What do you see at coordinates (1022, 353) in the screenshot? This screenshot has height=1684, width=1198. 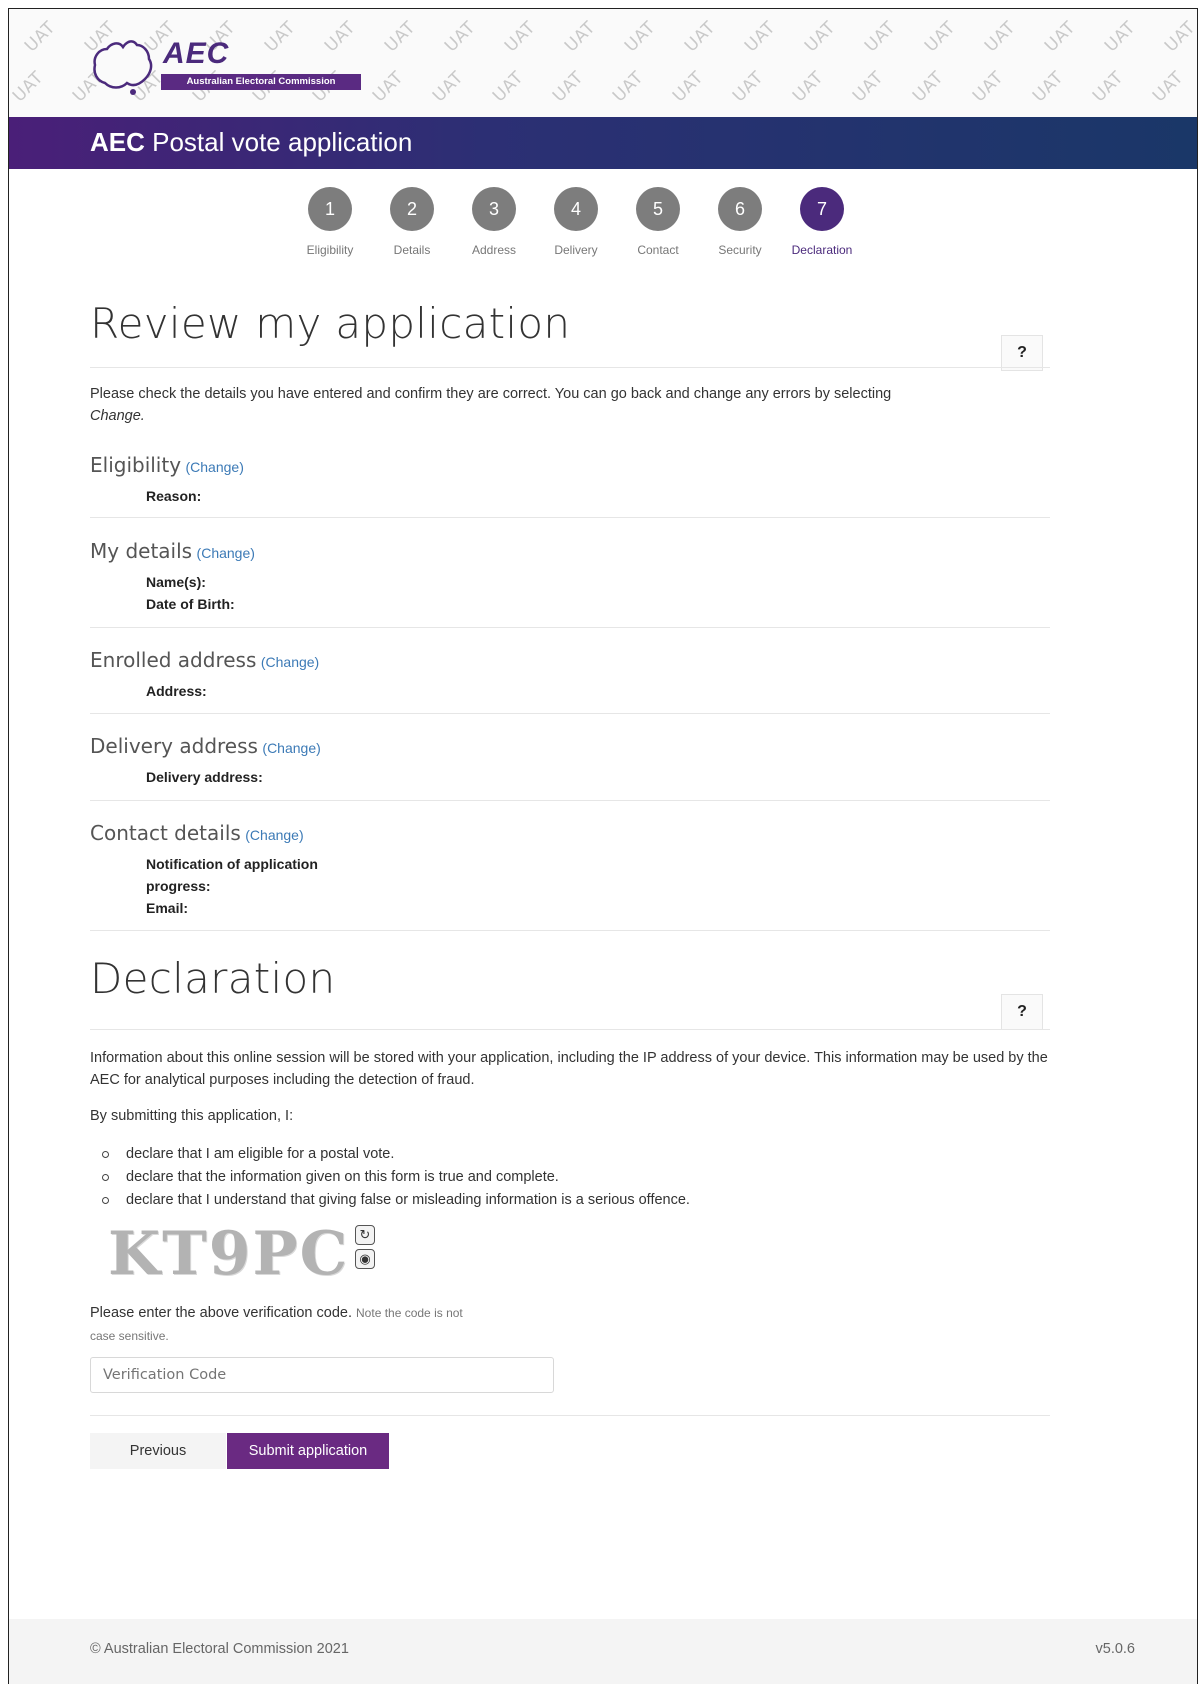 I see `review-help-button: ?` at bounding box center [1022, 353].